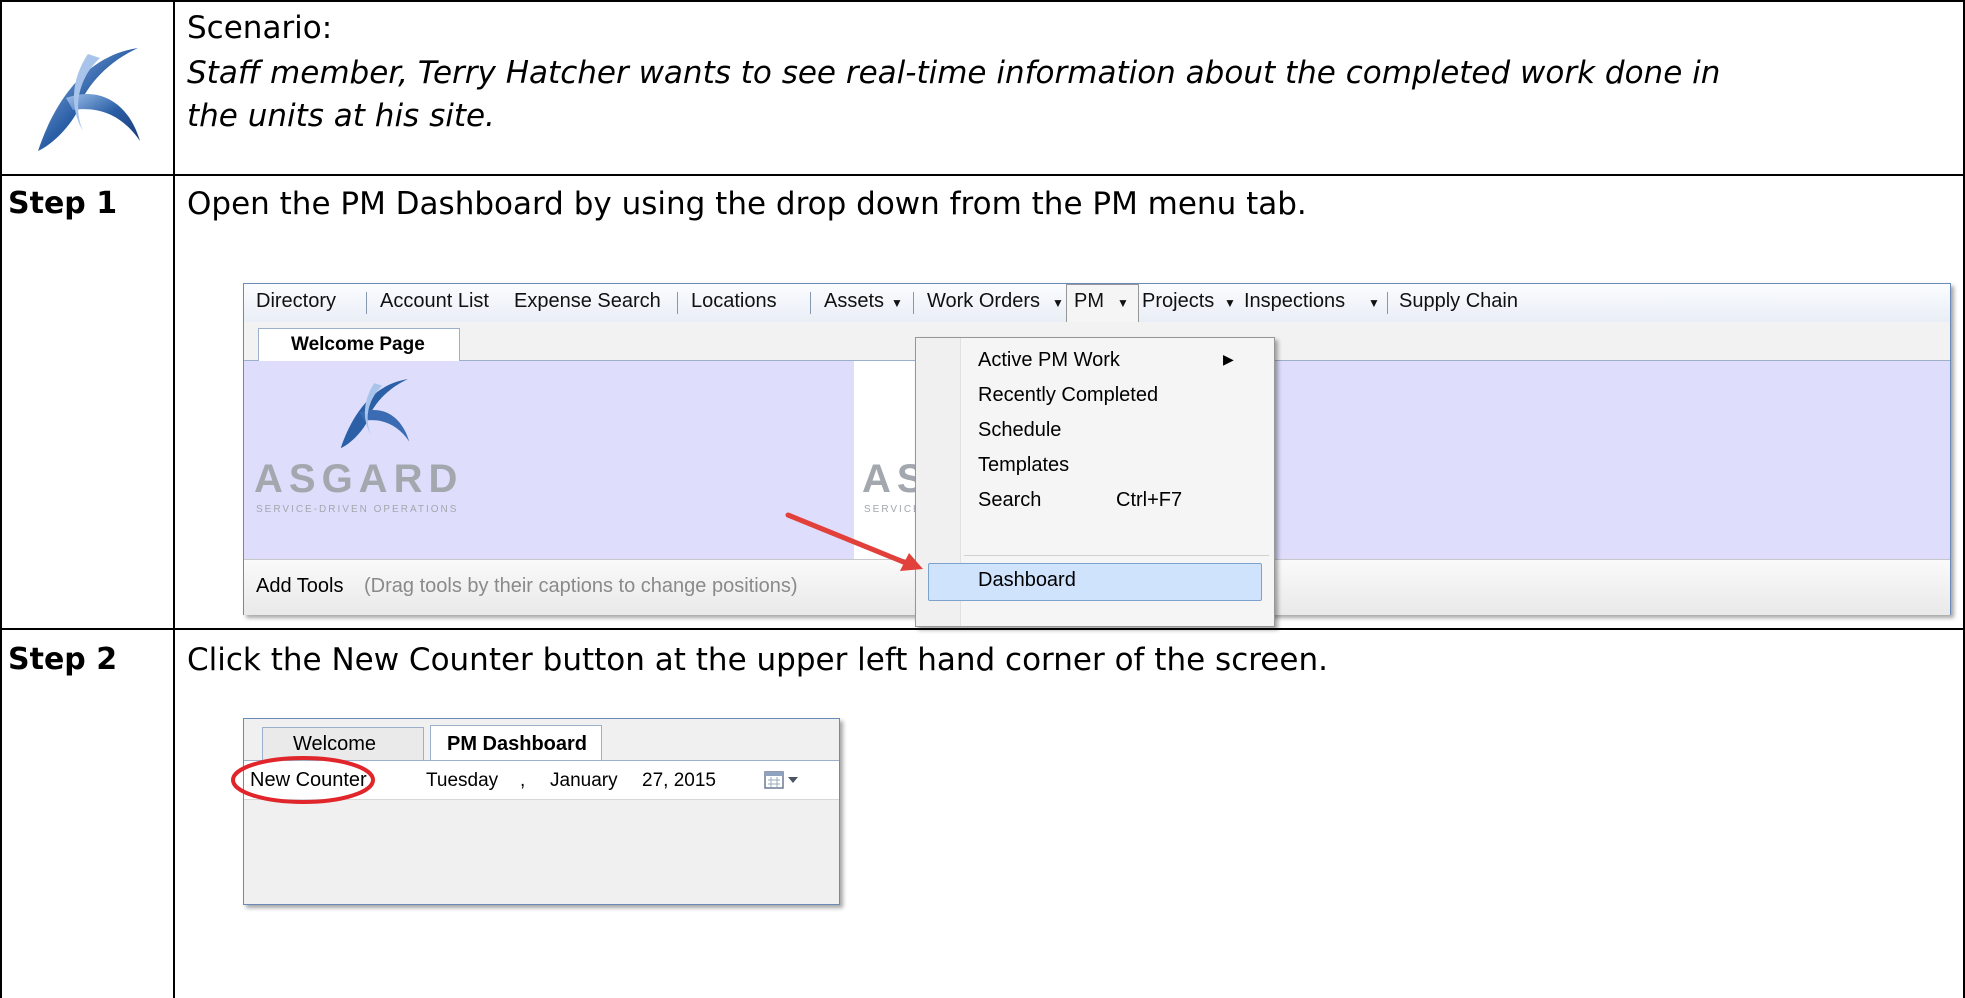 The image size is (1965, 998). Describe the element at coordinates (341, 116) in the screenshot. I see `scenario-text-line2: the units at his site.` at that location.